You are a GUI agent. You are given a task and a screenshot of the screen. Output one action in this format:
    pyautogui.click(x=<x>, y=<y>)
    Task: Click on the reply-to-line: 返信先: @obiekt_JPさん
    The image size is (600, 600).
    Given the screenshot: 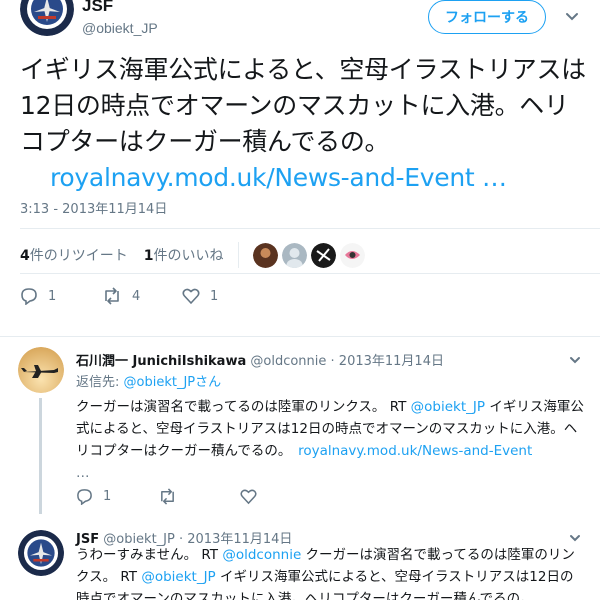 What is the action you would take?
    pyautogui.click(x=331, y=383)
    